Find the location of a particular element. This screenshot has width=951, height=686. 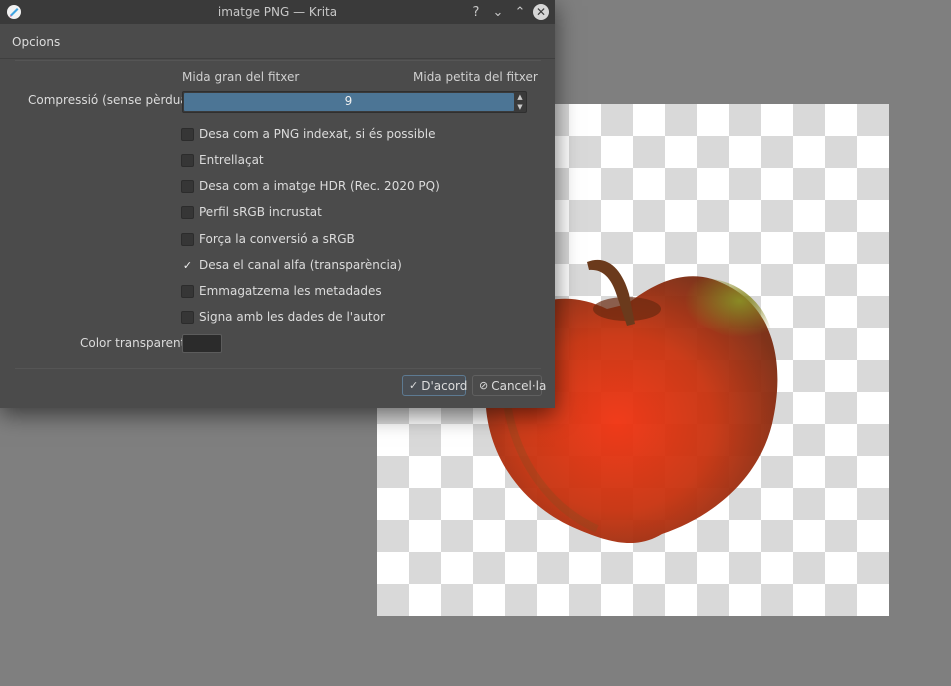

compression-value: 9 is located at coordinates (348, 101).